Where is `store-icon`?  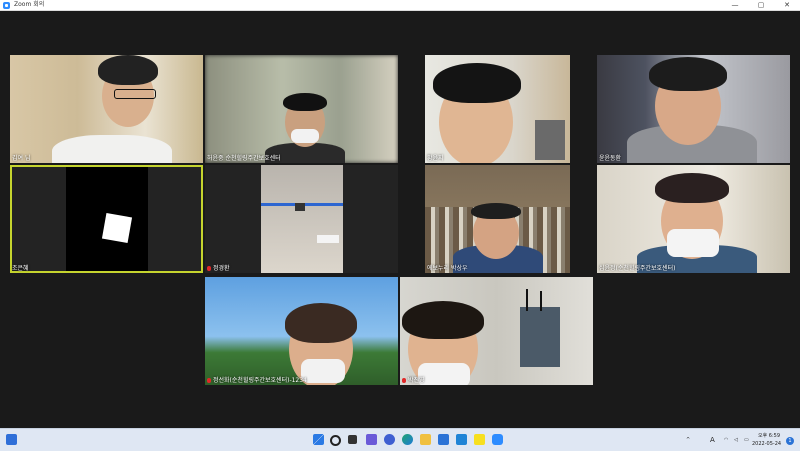 store-icon is located at coordinates (443, 439).